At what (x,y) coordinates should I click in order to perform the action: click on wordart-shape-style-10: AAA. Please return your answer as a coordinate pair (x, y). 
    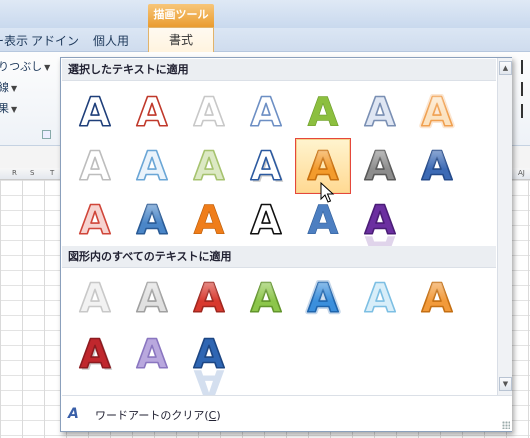
    Looking at the image, I should click on (209, 366).